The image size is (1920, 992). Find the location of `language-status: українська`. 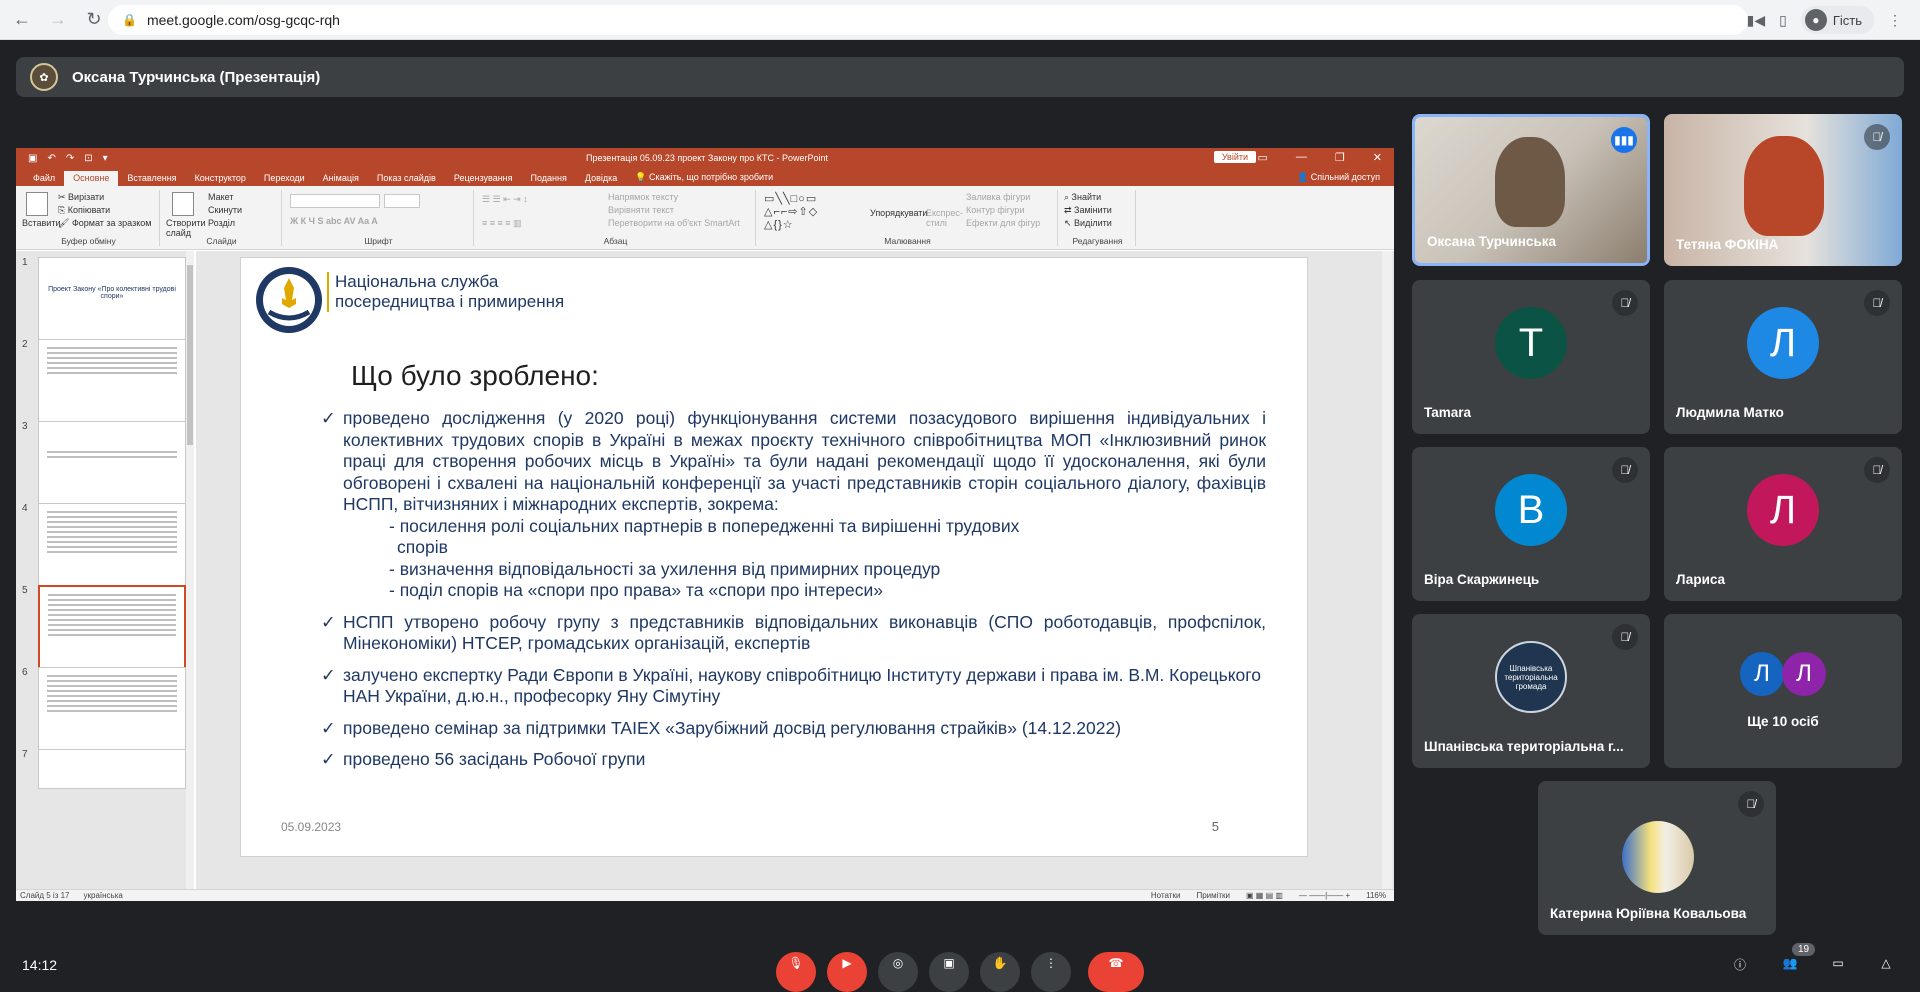

language-status: українська is located at coordinates (103, 895).